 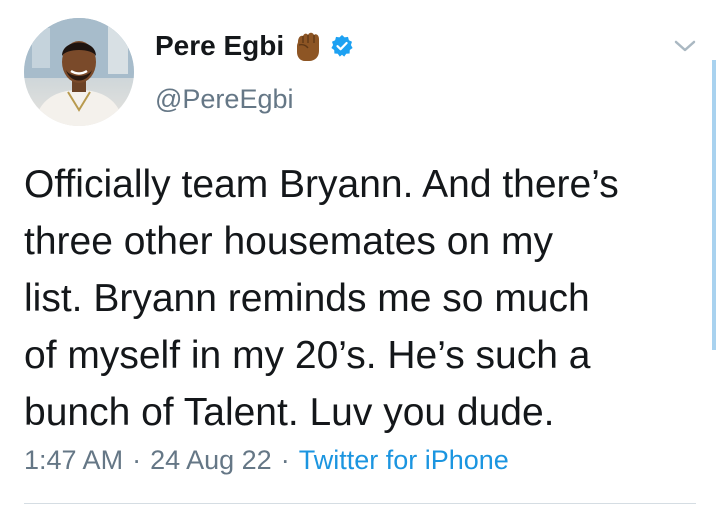 I want to click on tweet-text-line: three other housemates on my, so click(x=288, y=241).